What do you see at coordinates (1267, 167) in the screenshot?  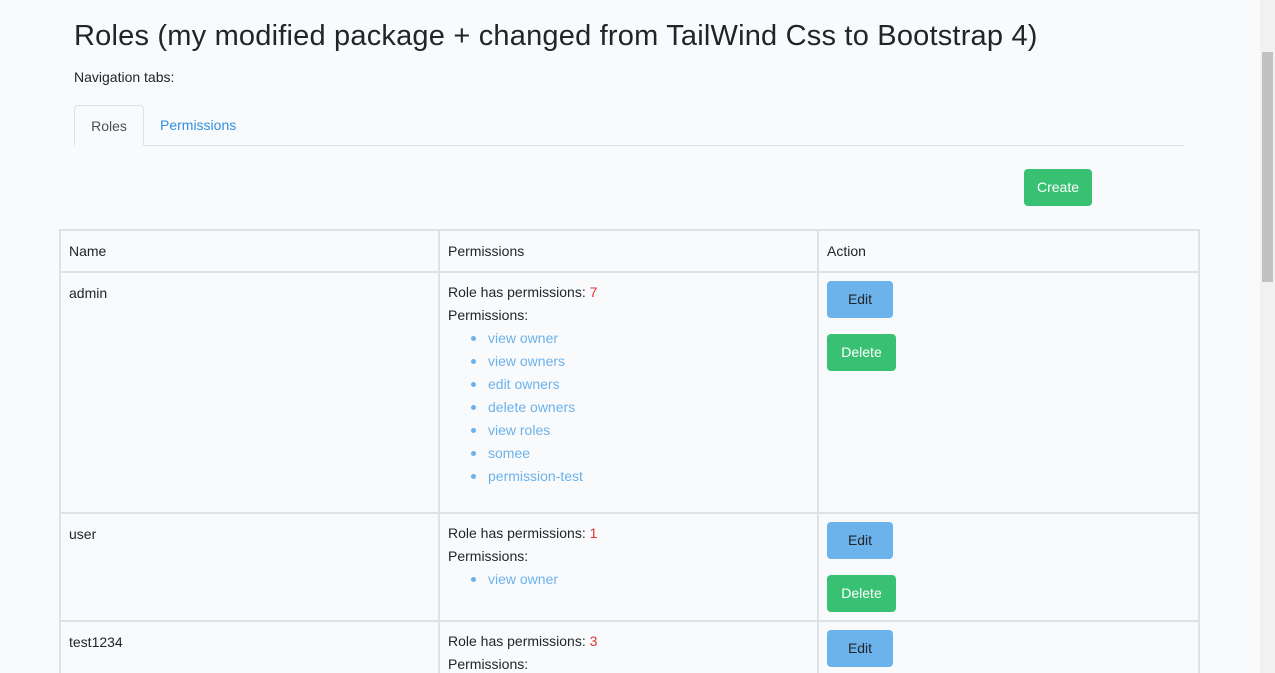 I see `scrollbar-thumb` at bounding box center [1267, 167].